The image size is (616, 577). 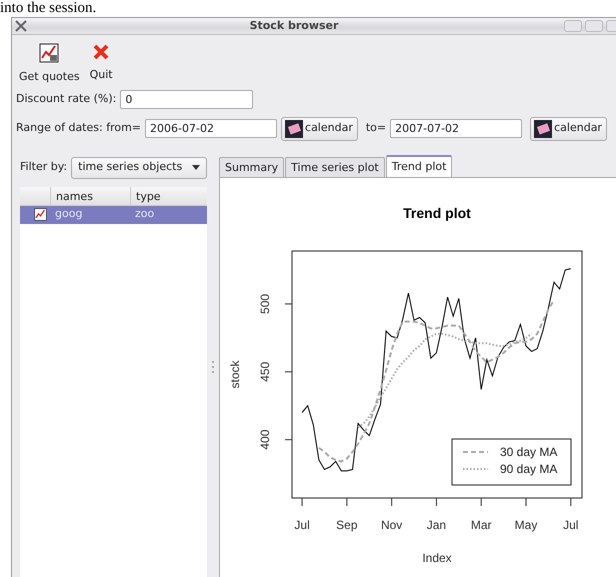 What do you see at coordinates (66, 98) in the screenshot?
I see `field-label: Discount rate (%):` at bounding box center [66, 98].